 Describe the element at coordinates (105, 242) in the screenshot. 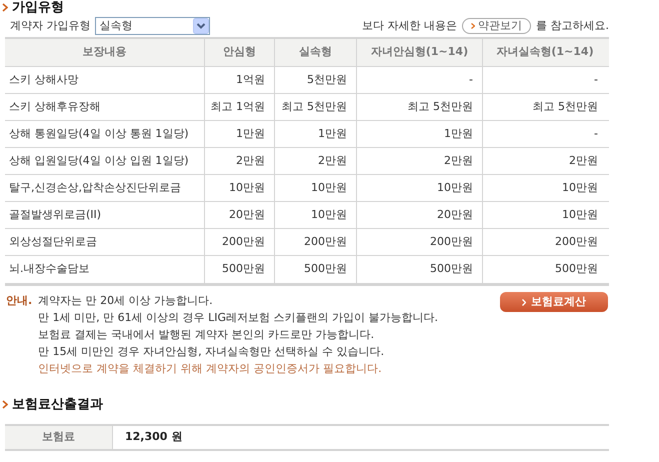

I see `table-cell: 외상성절단위로금` at that location.